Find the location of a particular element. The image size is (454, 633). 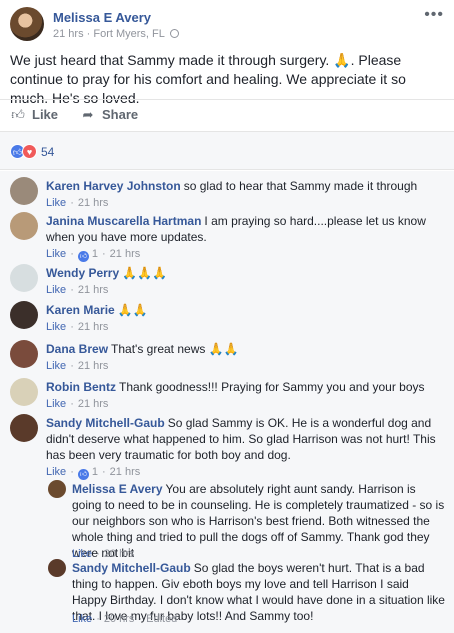

post-location: Fort Myers, FL is located at coordinates (128, 34).